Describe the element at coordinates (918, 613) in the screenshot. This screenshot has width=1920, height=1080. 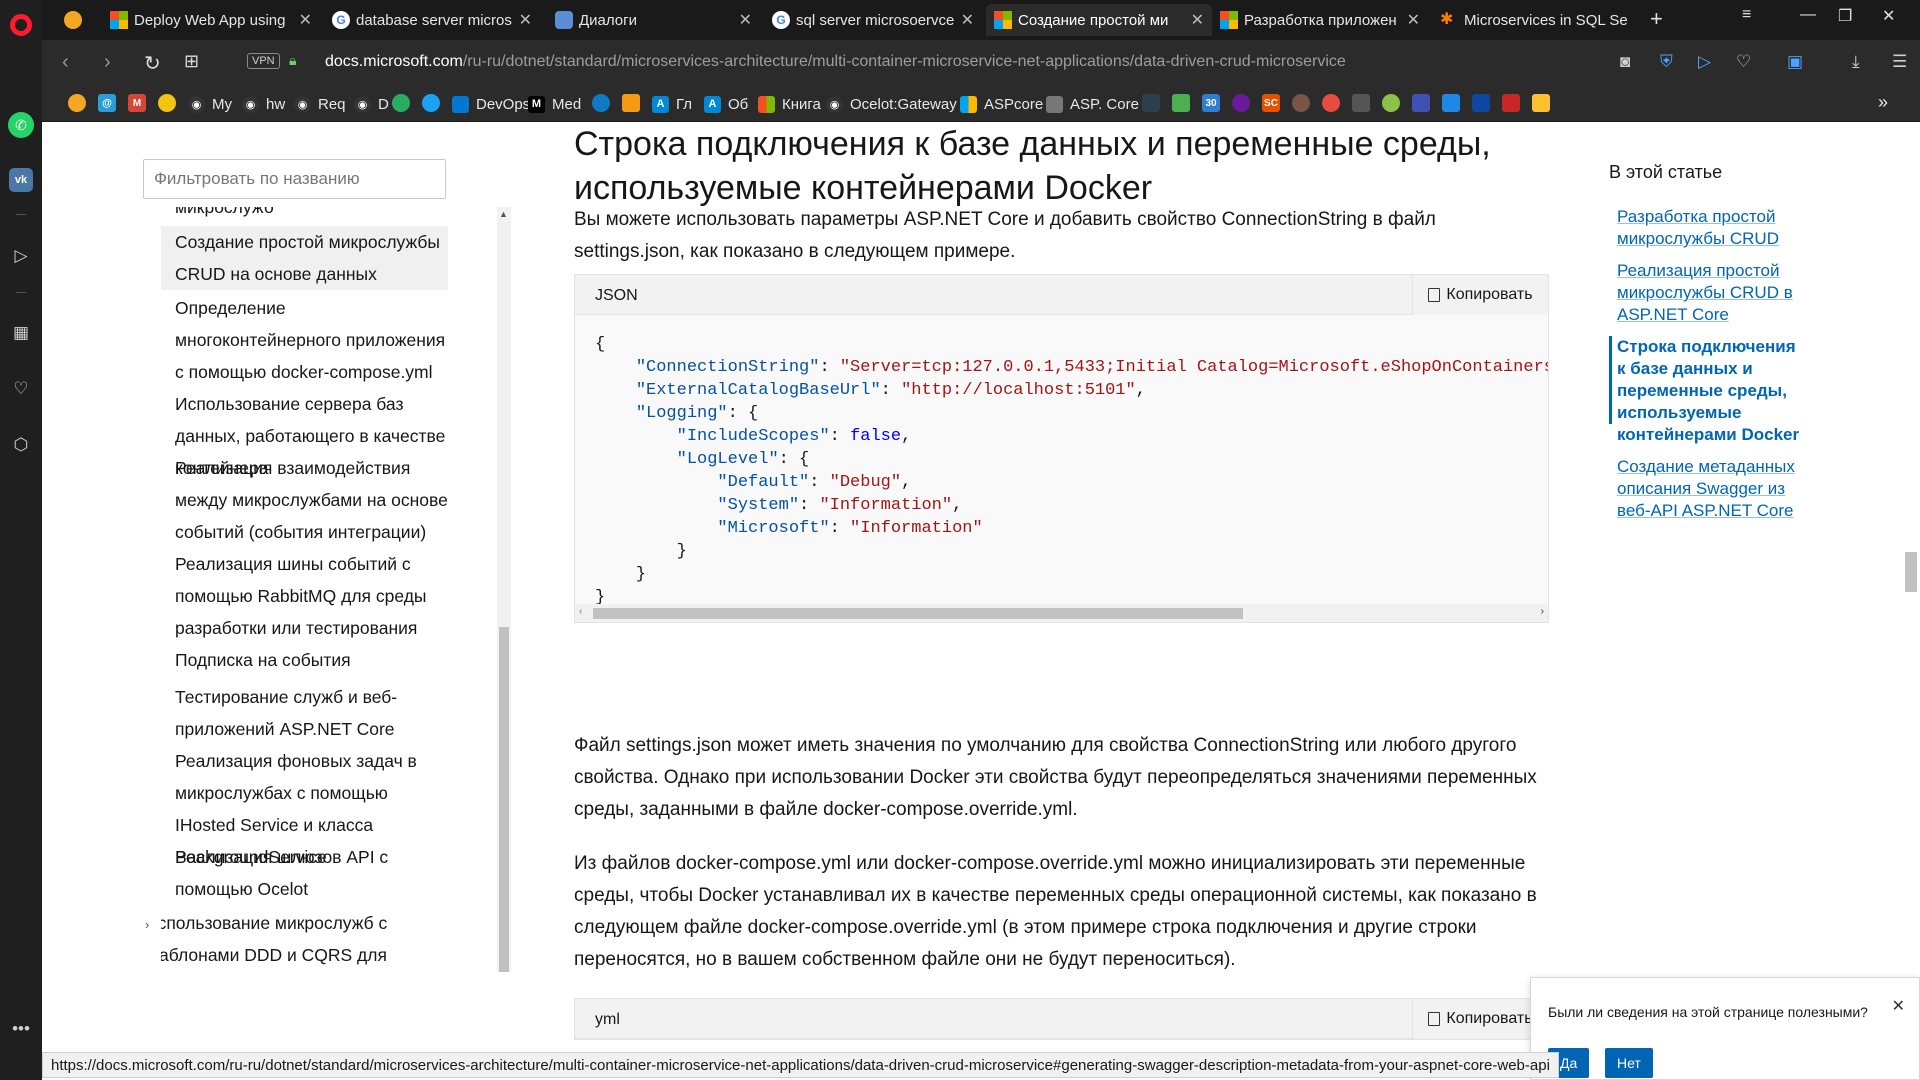
I see `code-scrollbar-thumb` at that location.